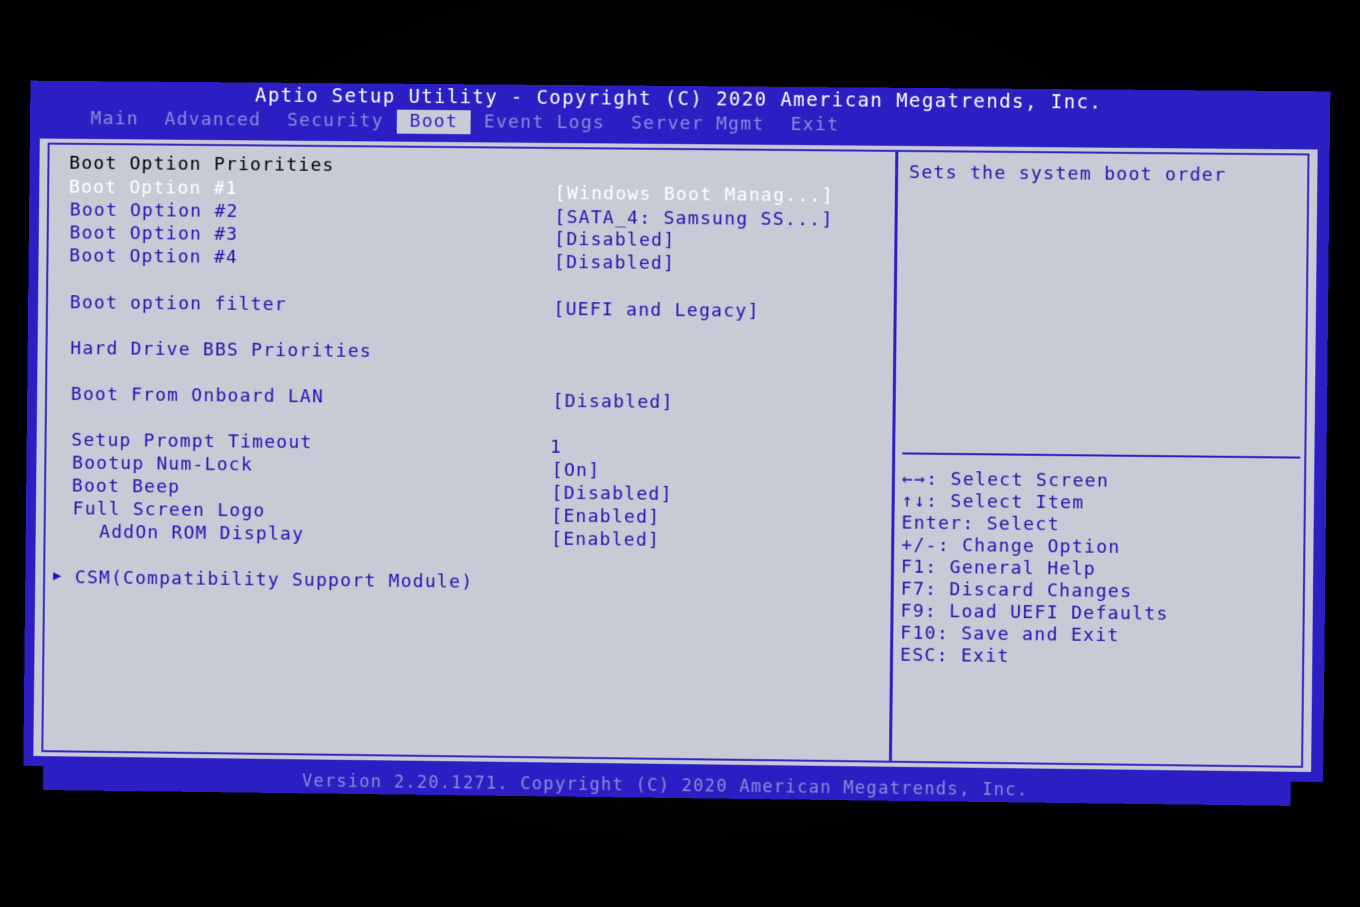 The height and width of the screenshot is (907, 1360). I want to click on key-hint-enter: Enter: Select, so click(980, 524).